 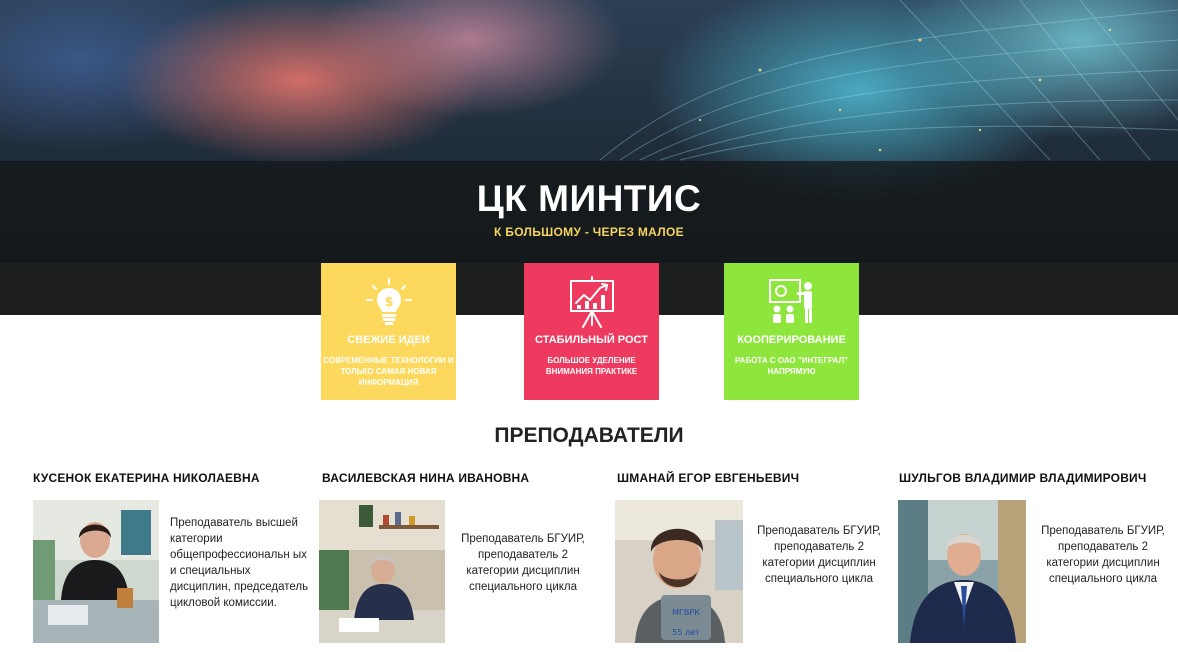 I want to click on feature-description: РАБОТА С ОАО "ИНТЕГРАЛ" НАПРЯМУЮ, so click(x=791, y=366).